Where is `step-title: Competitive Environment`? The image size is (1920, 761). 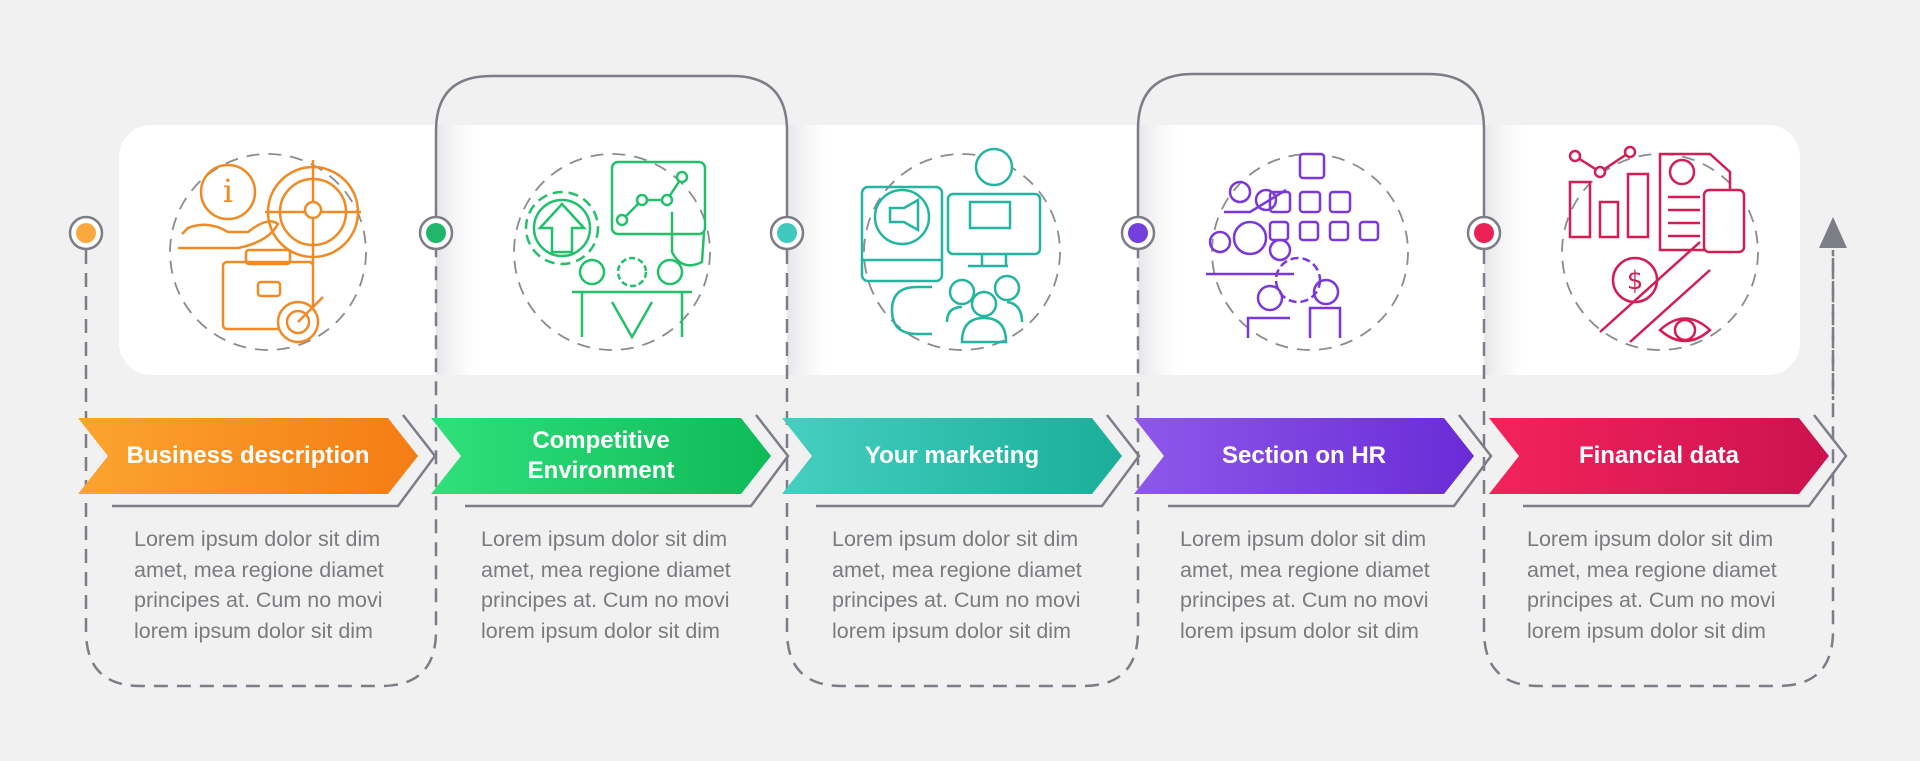
step-title: Competitive Environment is located at coordinates (601, 456).